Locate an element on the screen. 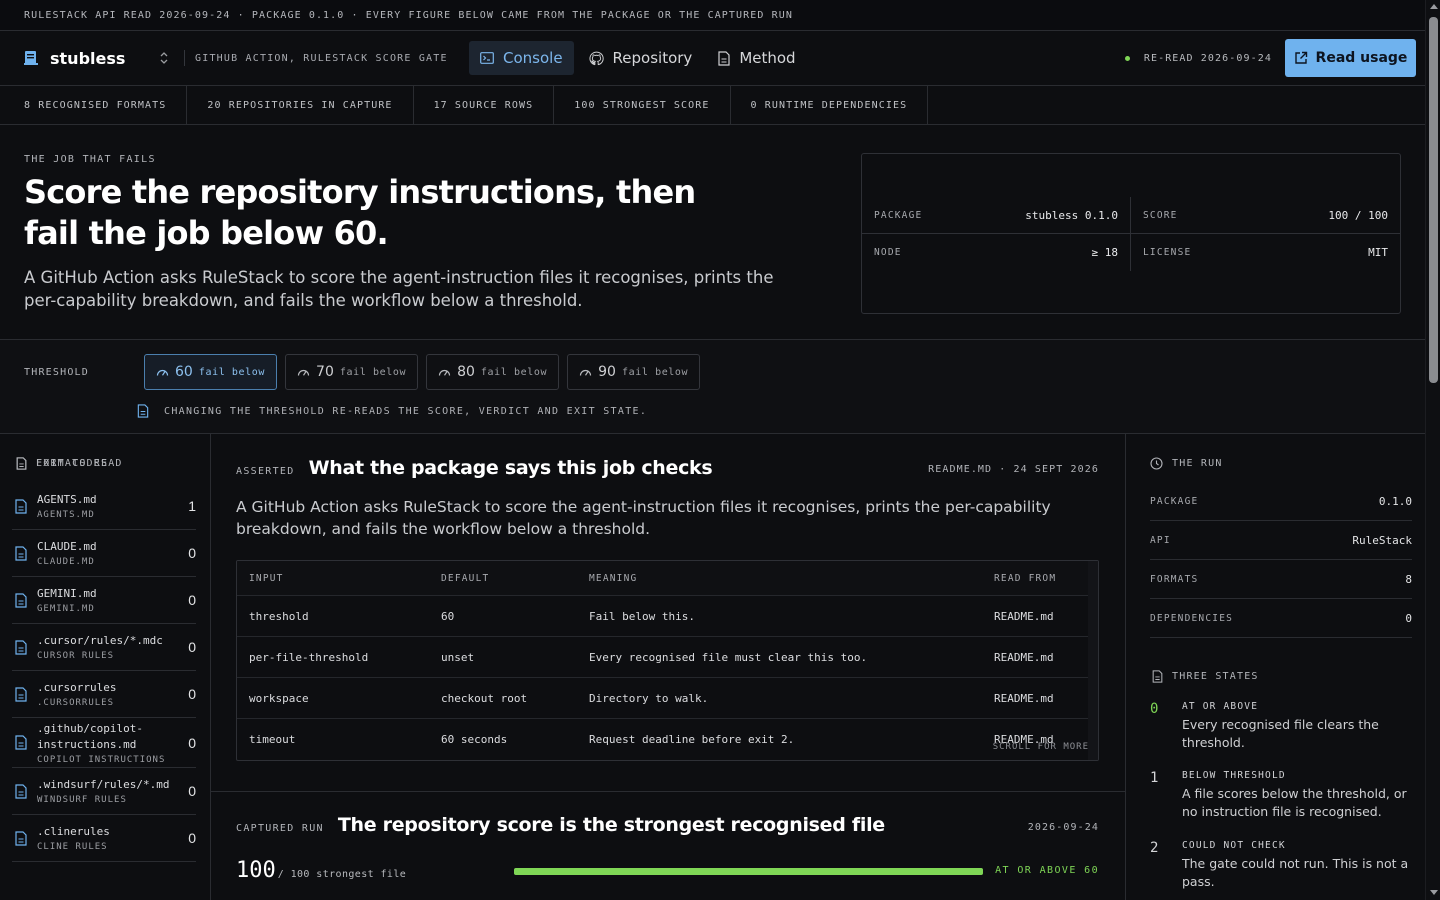 Image resolution: width=1440 pixels, height=900 pixels. threshold-option-60: 60 fail below is located at coordinates (211, 372).